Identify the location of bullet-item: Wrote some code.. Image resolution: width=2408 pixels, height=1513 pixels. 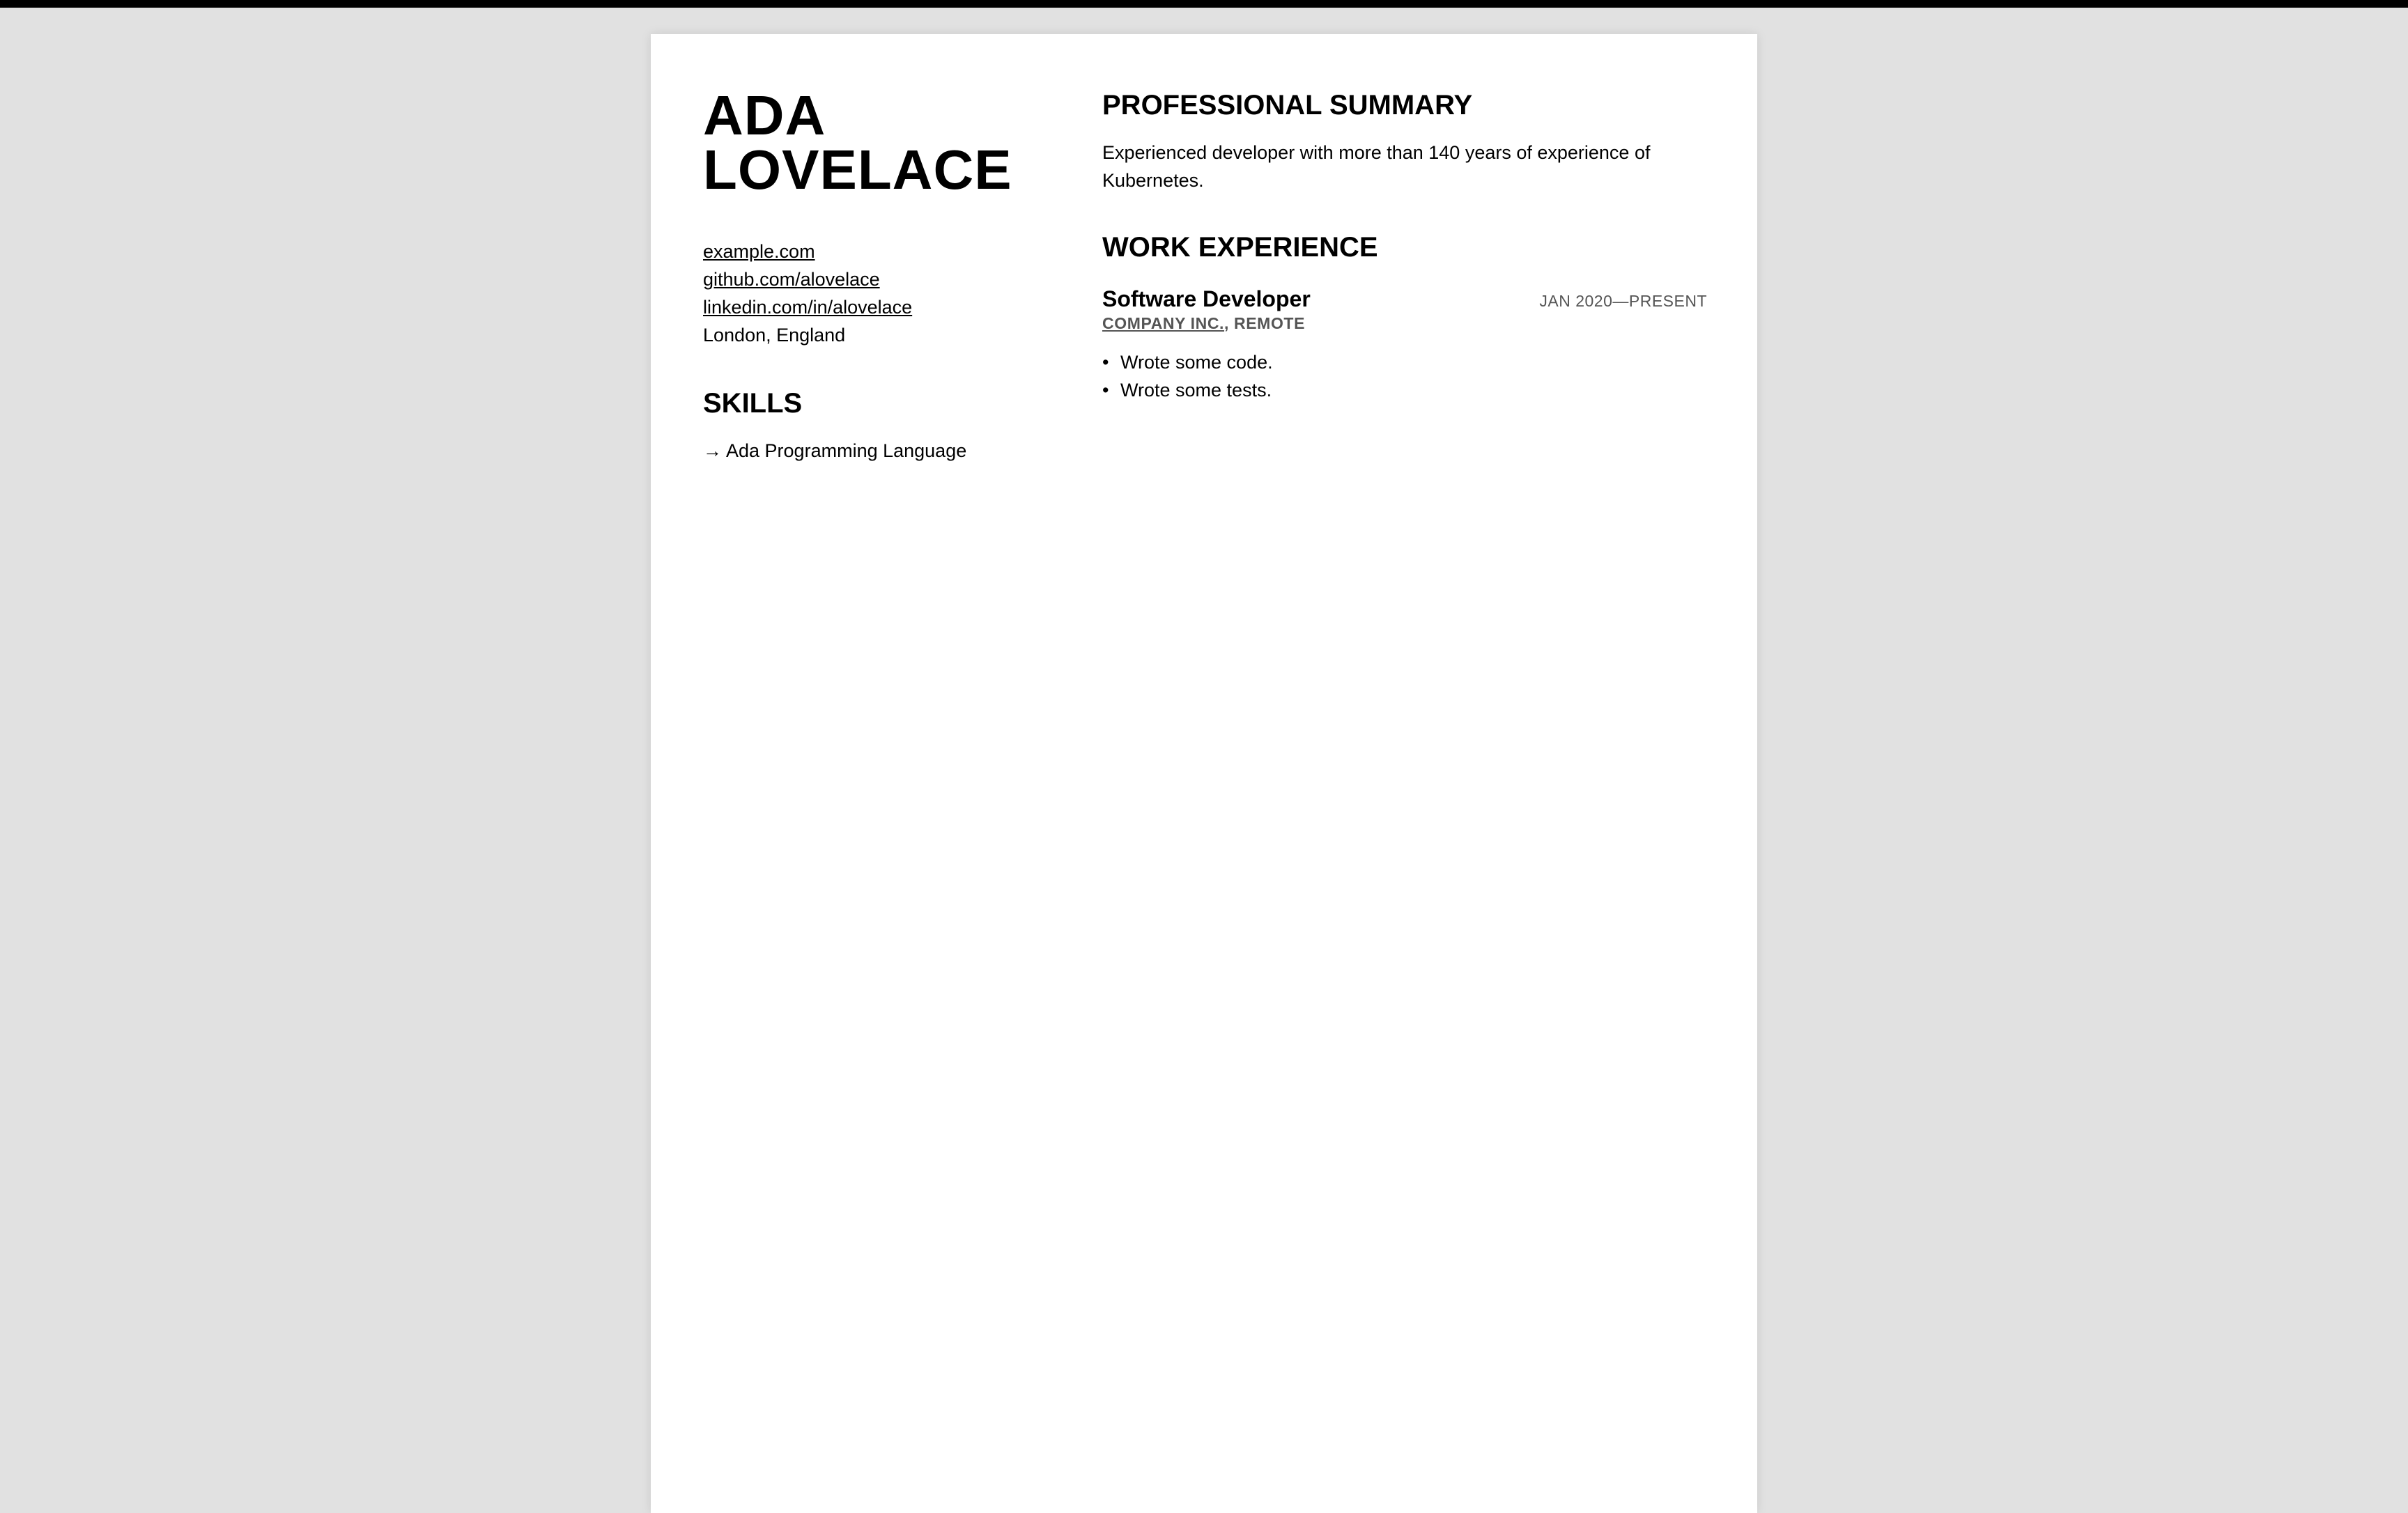
(1405, 362).